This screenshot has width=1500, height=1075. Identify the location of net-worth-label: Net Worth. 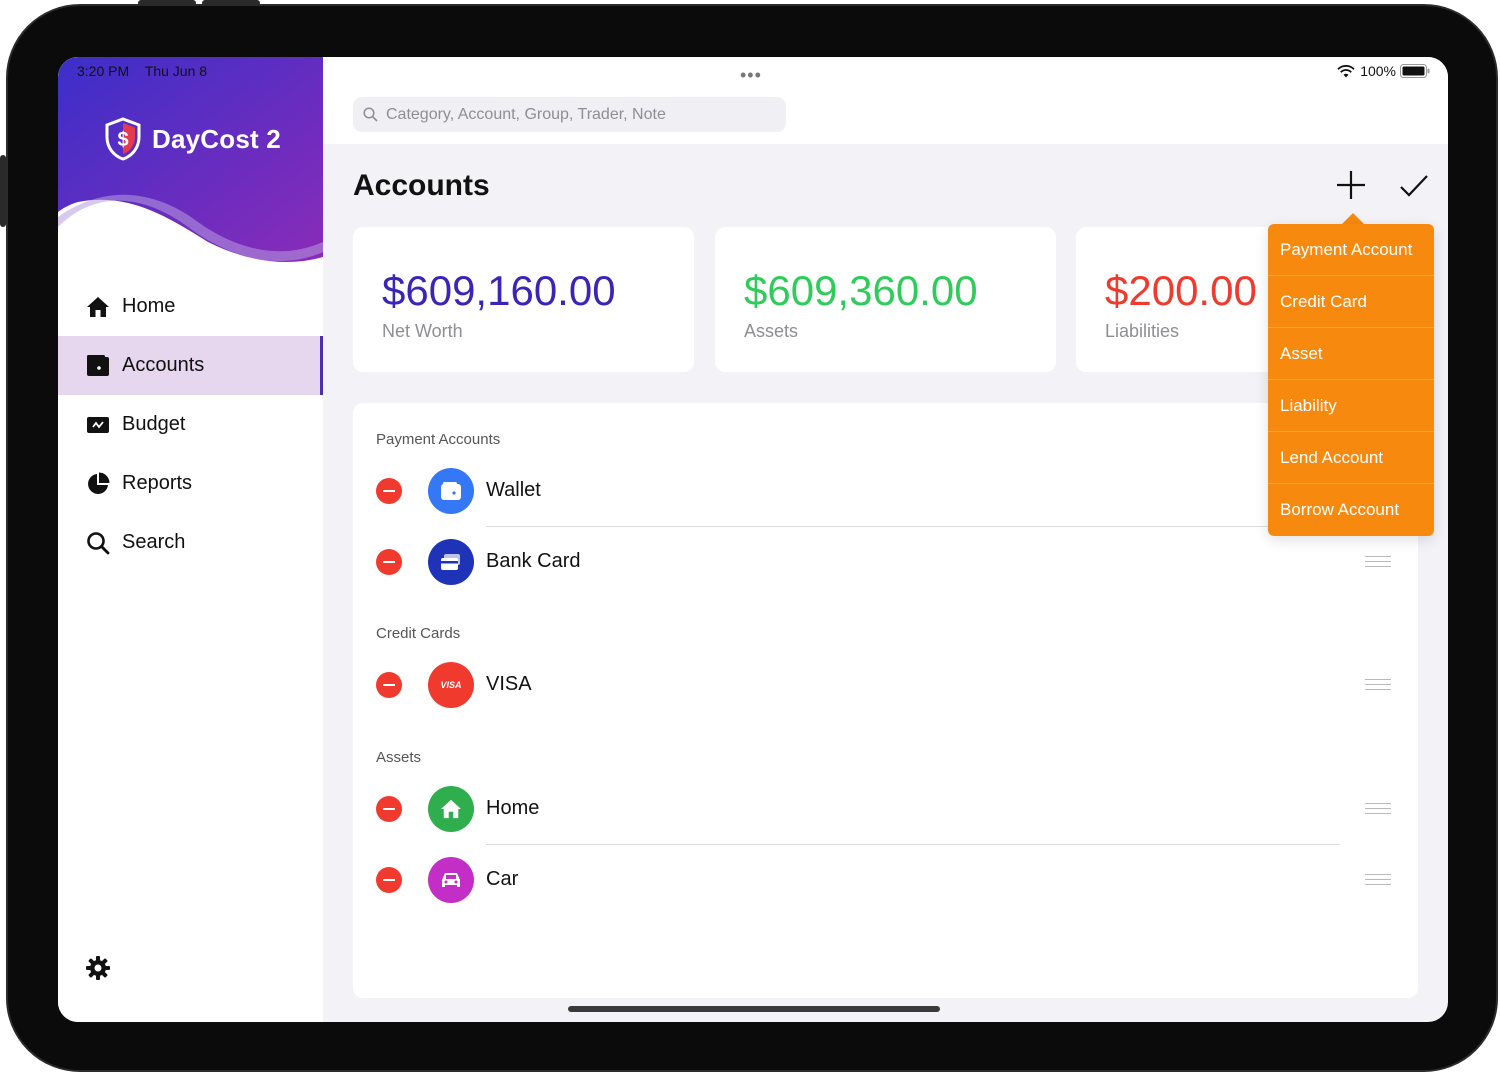
(422, 331).